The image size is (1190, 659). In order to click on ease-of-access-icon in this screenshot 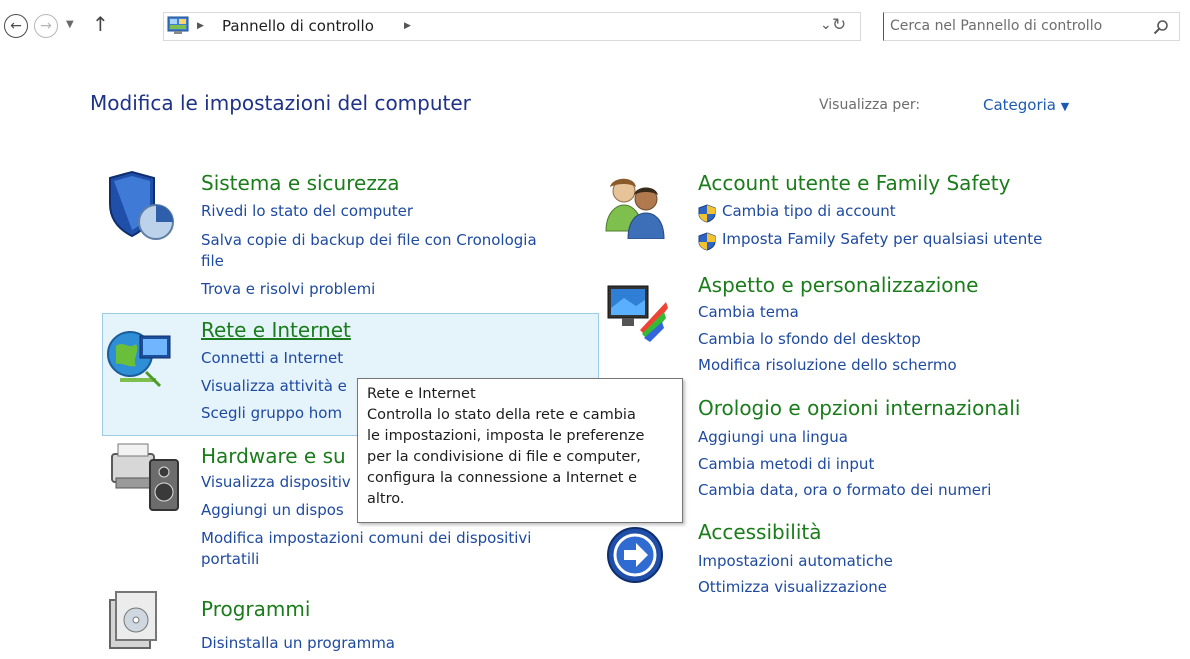, I will do `click(635, 555)`.